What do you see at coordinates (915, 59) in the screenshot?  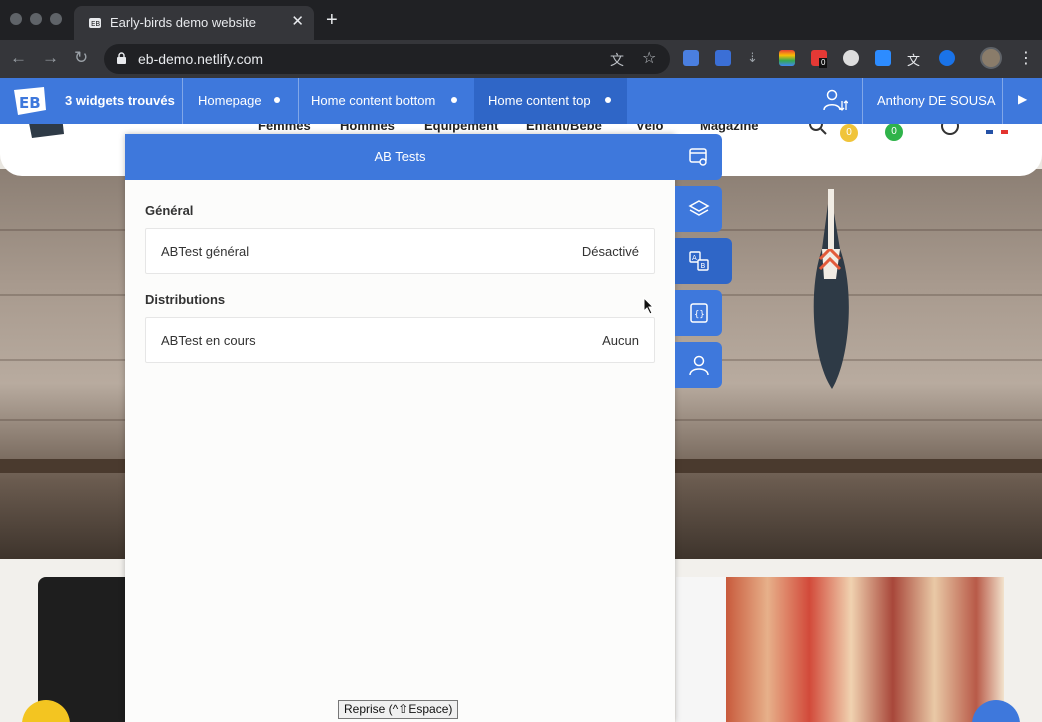 I see `extension-text-icon: 文` at bounding box center [915, 59].